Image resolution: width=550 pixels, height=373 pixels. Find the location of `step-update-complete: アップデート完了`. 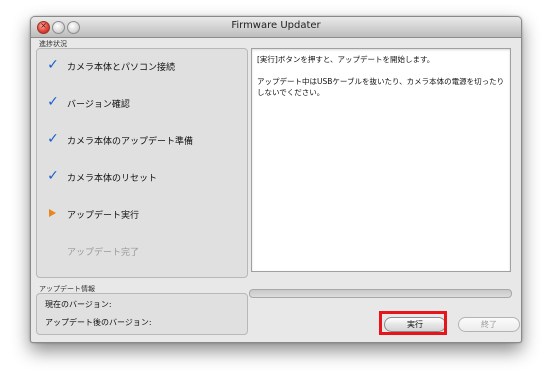

step-update-complete: アップデート完了 is located at coordinates (142, 252).